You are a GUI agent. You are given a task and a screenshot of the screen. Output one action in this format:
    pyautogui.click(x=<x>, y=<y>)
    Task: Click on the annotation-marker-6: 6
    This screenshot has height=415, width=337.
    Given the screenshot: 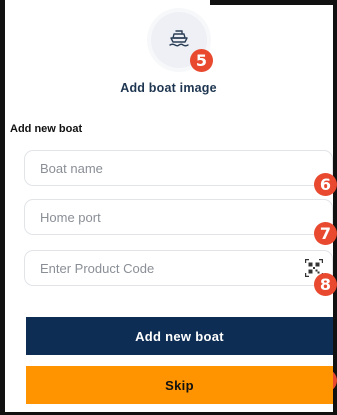 What is the action you would take?
    pyautogui.click(x=325, y=184)
    